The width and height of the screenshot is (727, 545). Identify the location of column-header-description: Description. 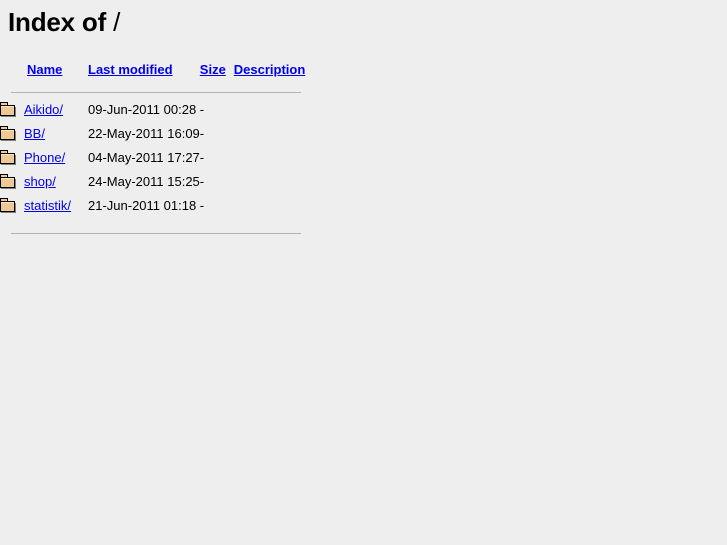
(274, 70).